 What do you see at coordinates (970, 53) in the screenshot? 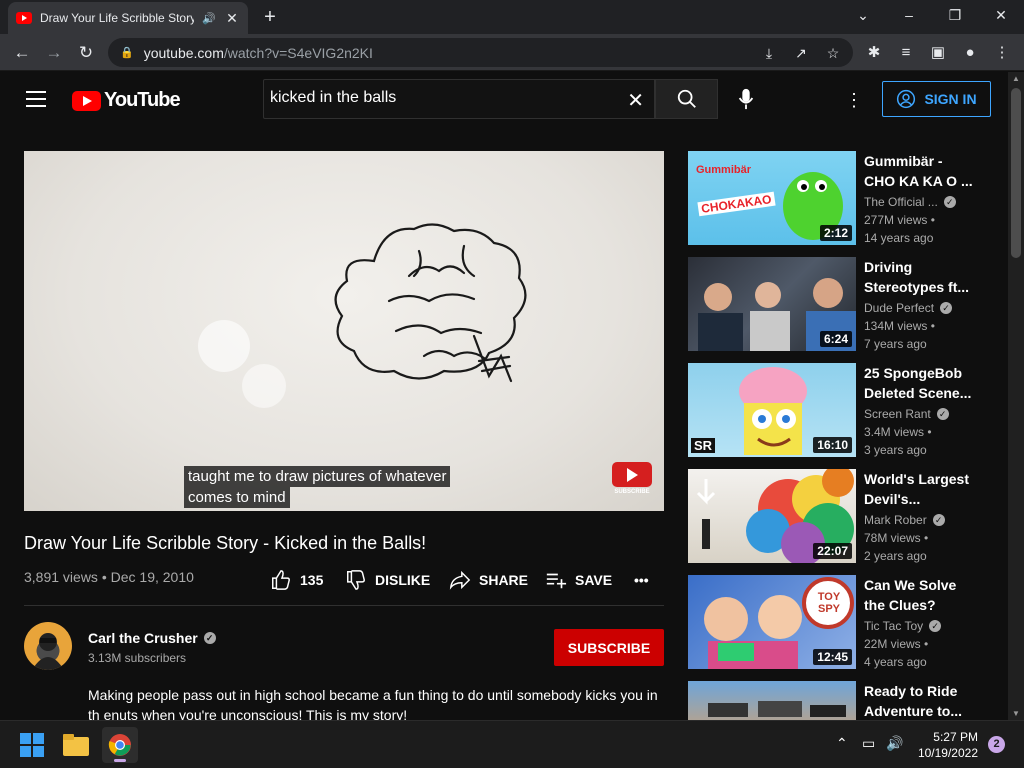
I see `profile-icon: ●` at bounding box center [970, 53].